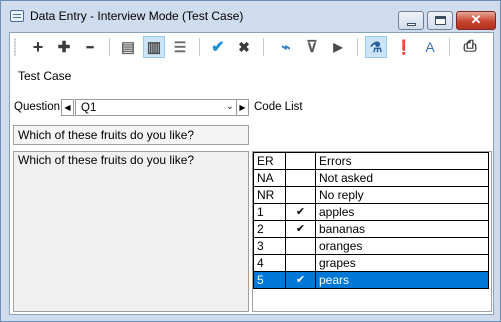  I want to click on remove-icon: ━, so click(90, 47).